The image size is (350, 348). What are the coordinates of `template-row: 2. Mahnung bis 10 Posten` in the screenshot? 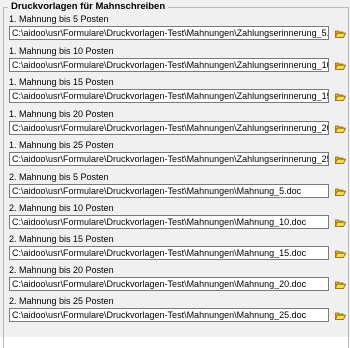 It's located at (179, 217).